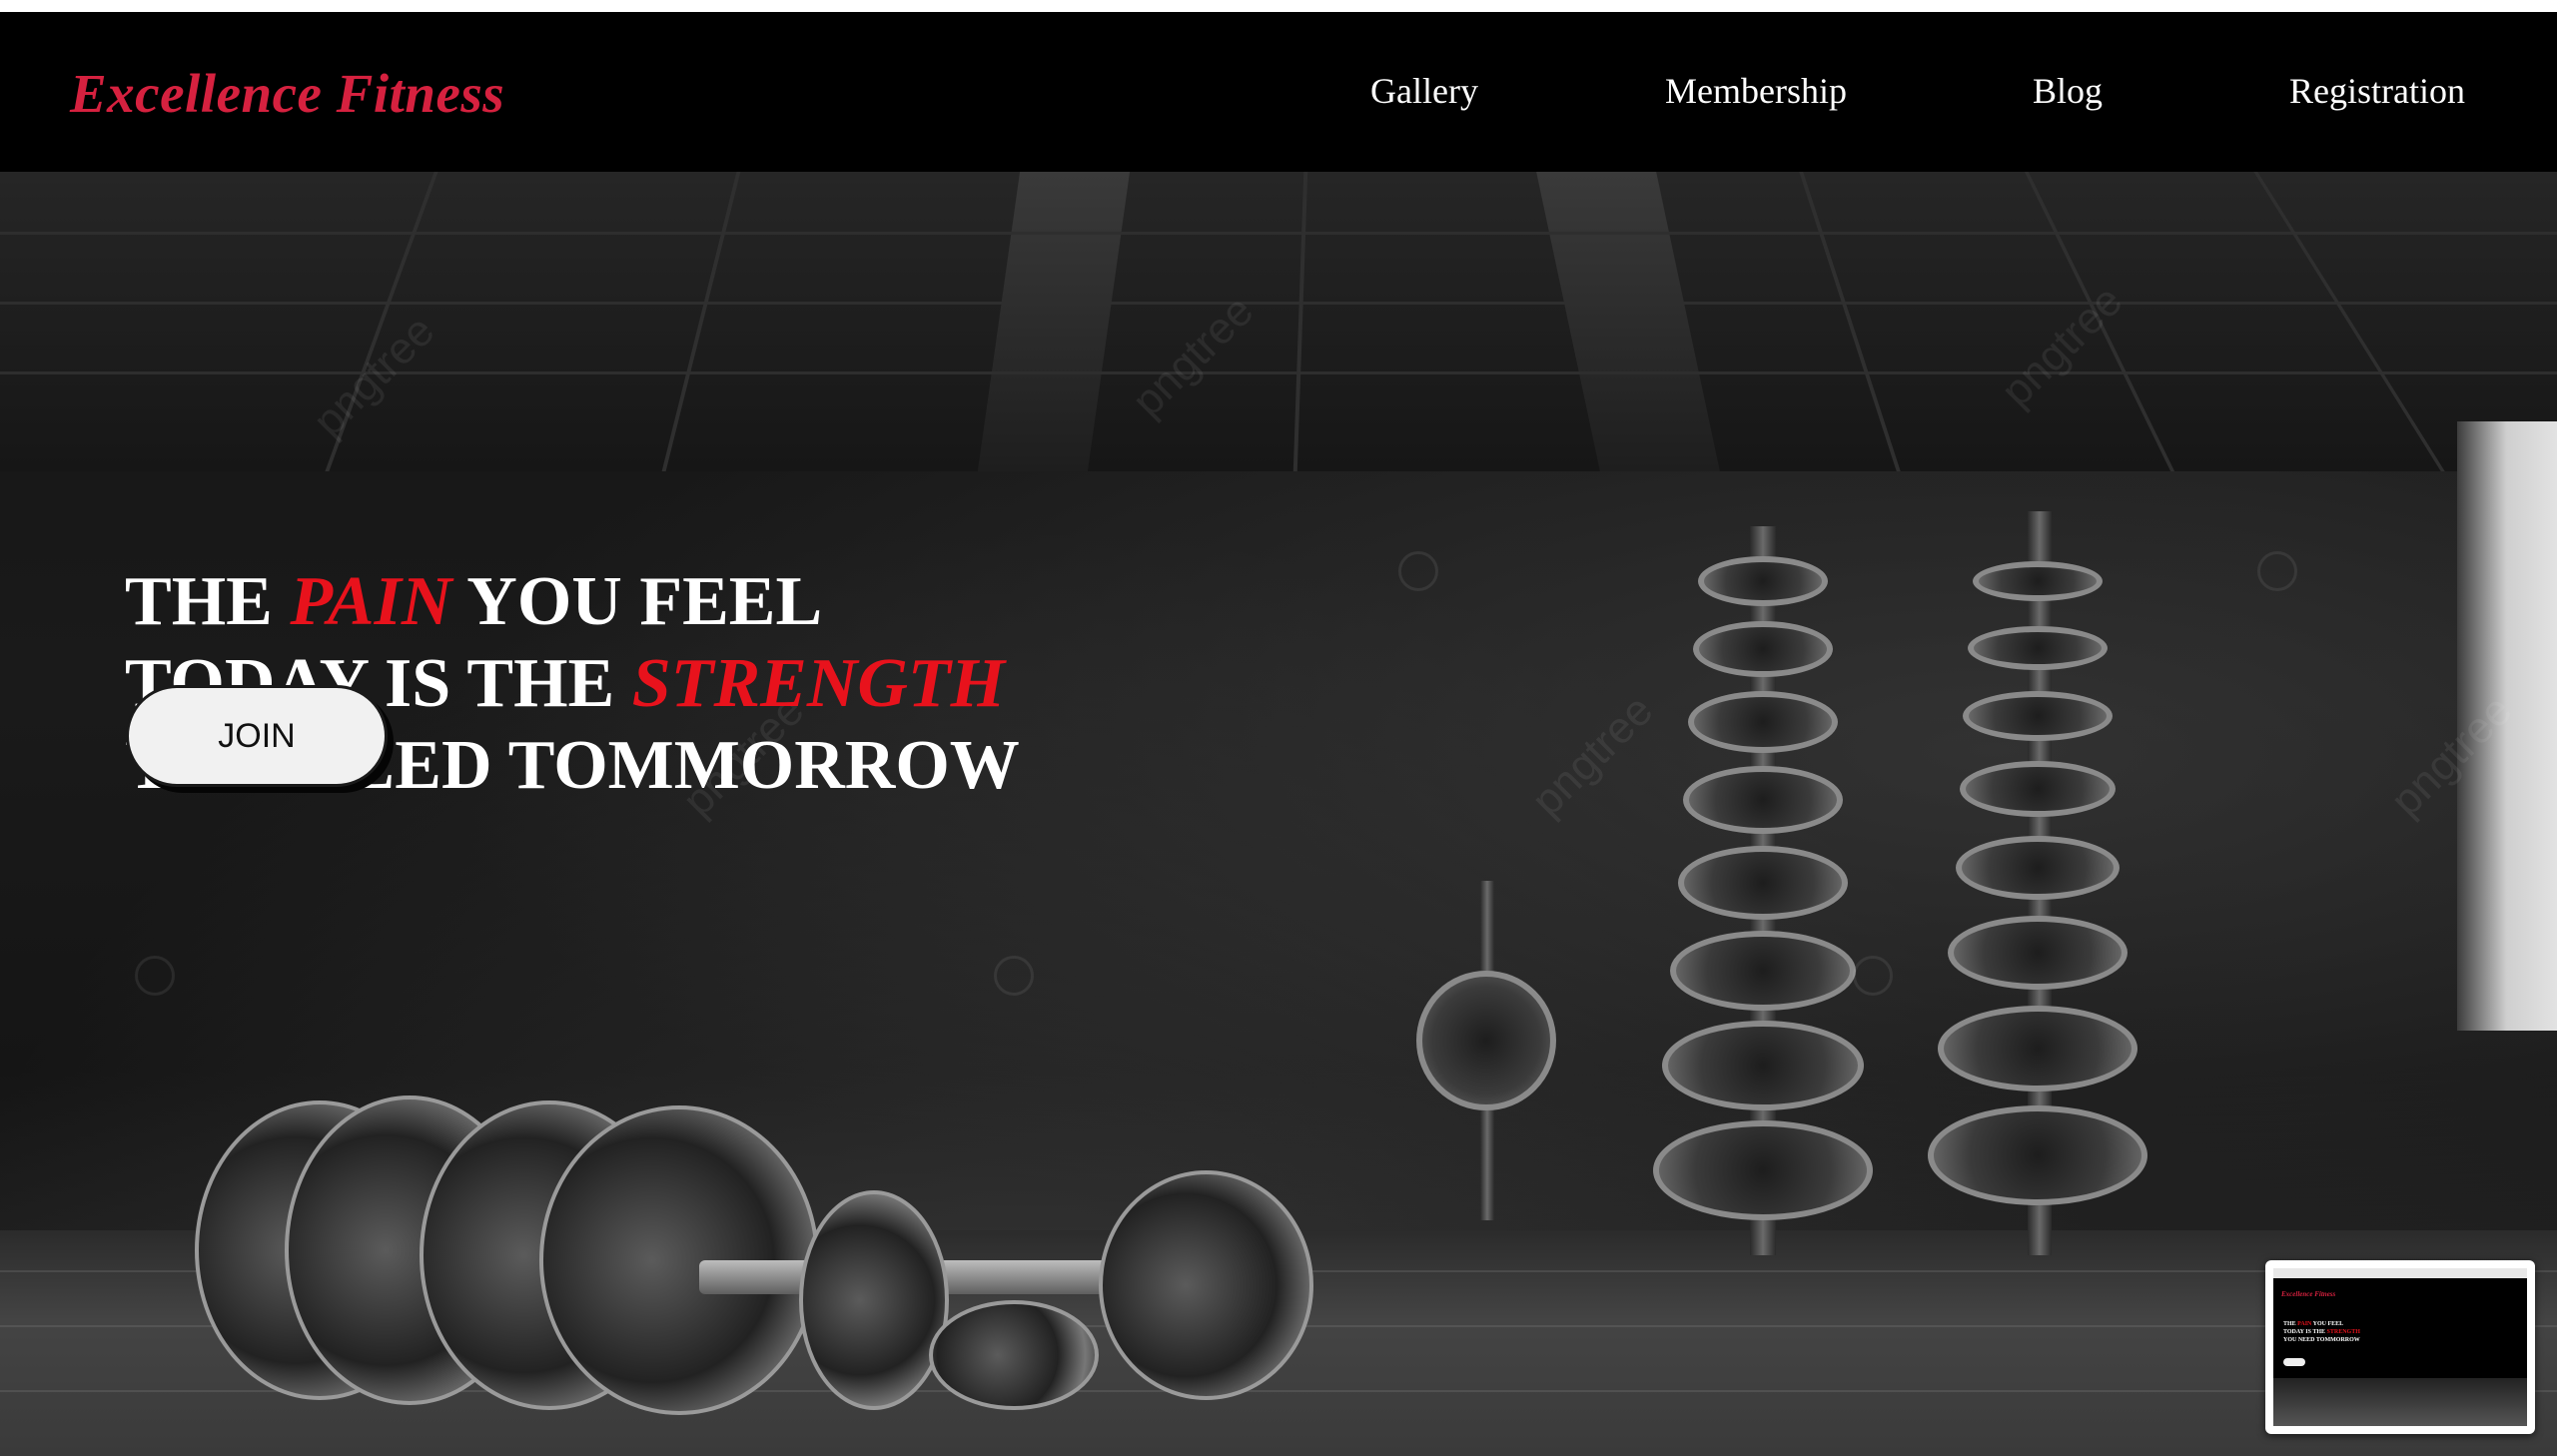 Image resolution: width=2557 pixels, height=1456 pixels. What do you see at coordinates (1756, 91) in the screenshot?
I see `nav-membership: Membership` at bounding box center [1756, 91].